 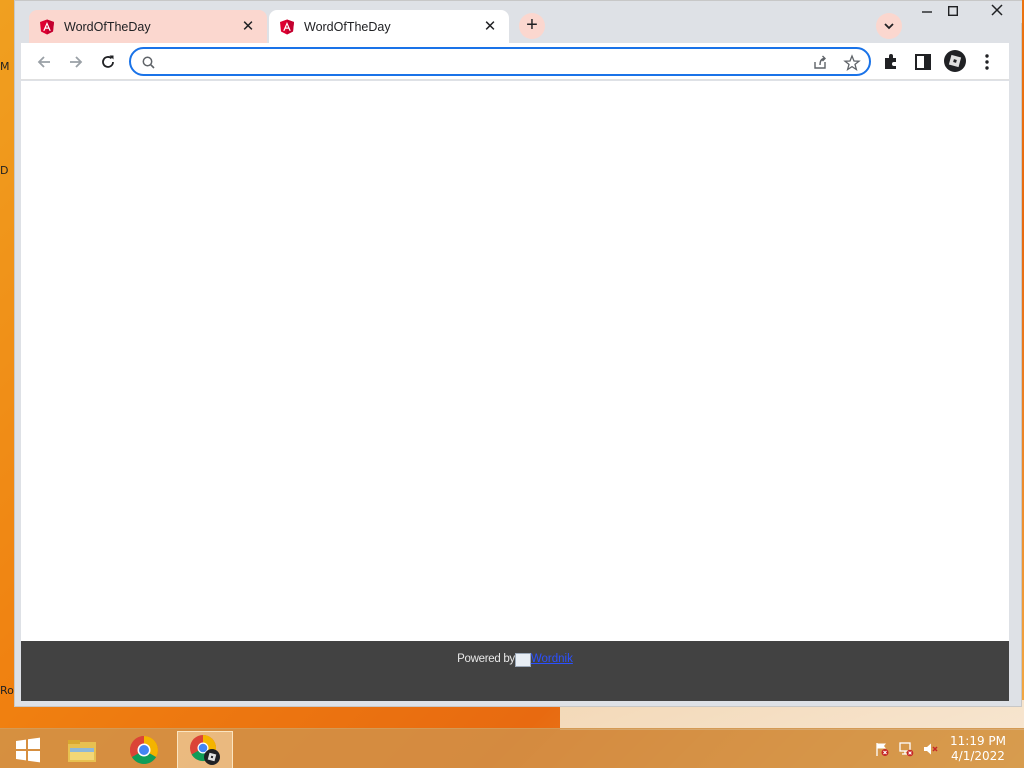 What do you see at coordinates (4, 170) in the screenshot?
I see `desktop-icon-label: D` at bounding box center [4, 170].